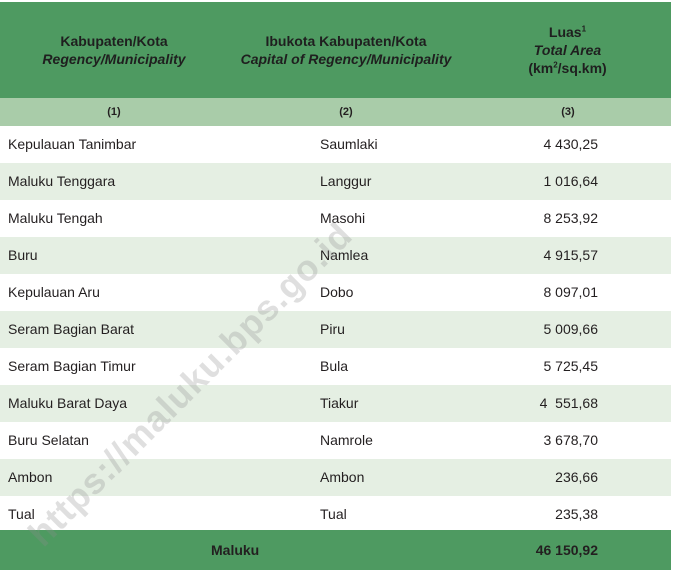 The height and width of the screenshot is (572, 673). I want to click on area-cell: 4 551,68, so click(568, 403).